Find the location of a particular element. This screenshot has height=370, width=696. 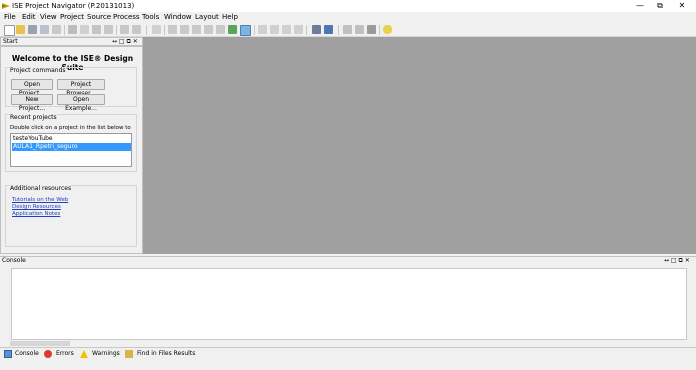

window-title: ISE Project Navigator (P.20131013) is located at coordinates (73, 6).